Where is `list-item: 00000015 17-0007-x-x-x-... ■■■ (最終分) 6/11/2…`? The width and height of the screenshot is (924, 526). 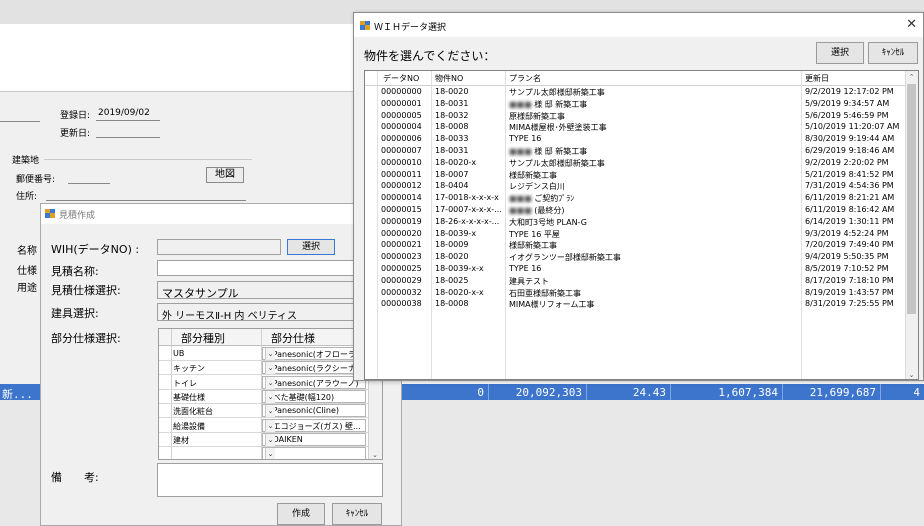
list-item: 00000015 17-0007-x-x-x-... ■■■ (最終分) 6/11/2… is located at coordinates (635, 210).